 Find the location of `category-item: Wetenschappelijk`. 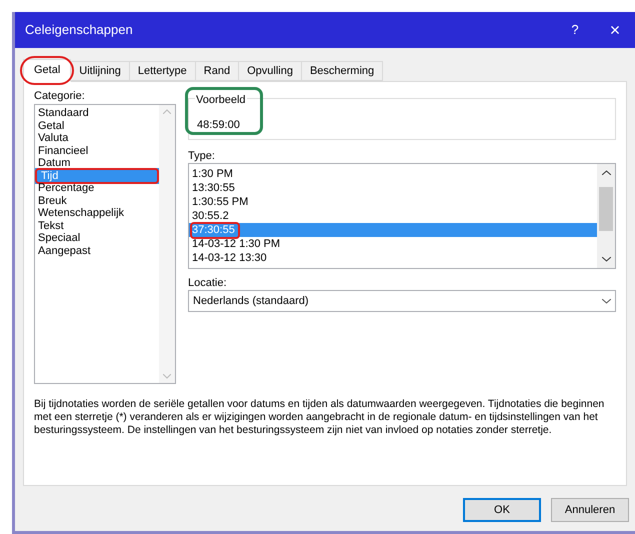

category-item: Wetenschappelijk is located at coordinates (97, 213).